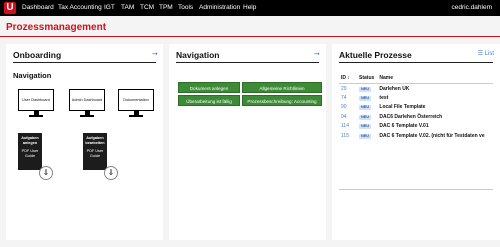 The height and width of the screenshot is (247, 500). I want to click on admin-dashboard-monitor: Admin Dashboard, so click(87, 103).